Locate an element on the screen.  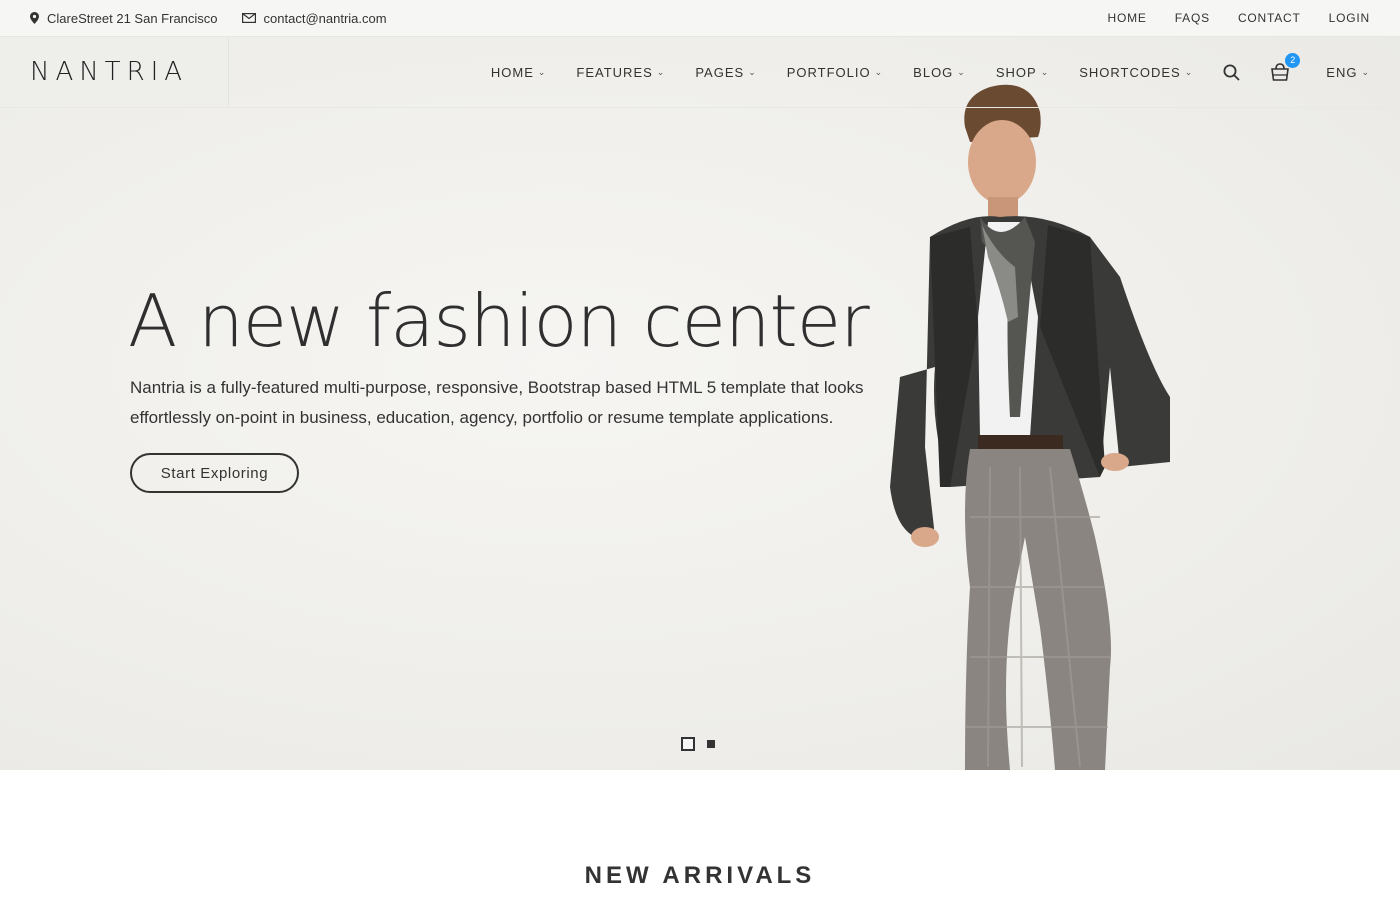
nav-features: FEATURES ⌄ is located at coordinates (620, 72).